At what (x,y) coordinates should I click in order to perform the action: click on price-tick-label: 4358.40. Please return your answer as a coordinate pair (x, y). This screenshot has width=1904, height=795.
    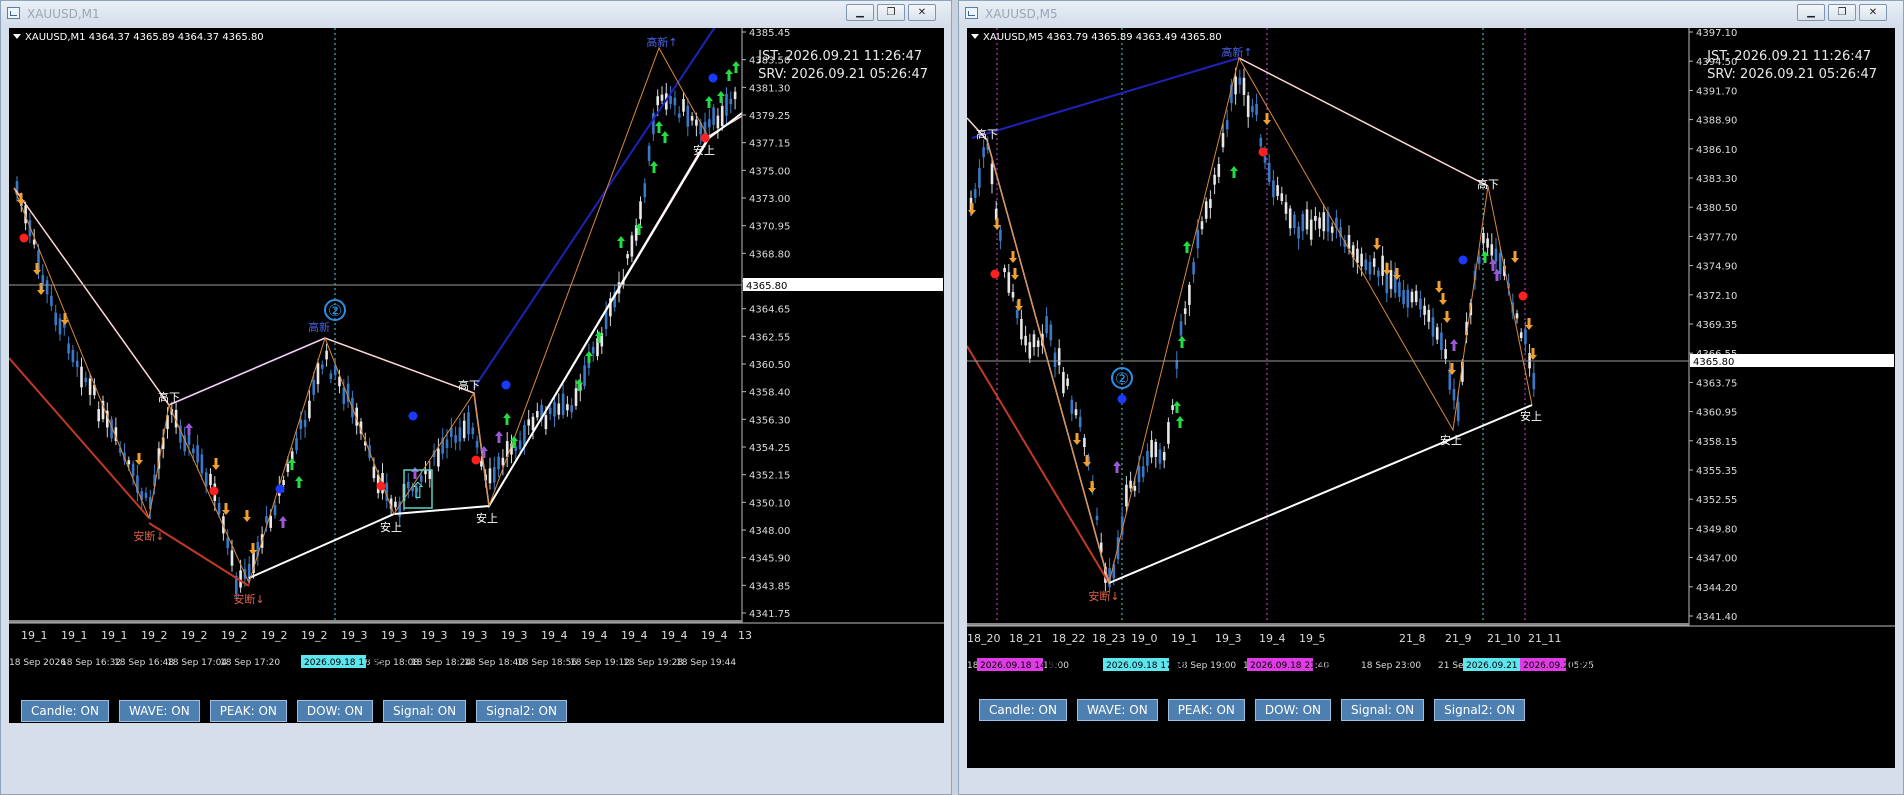
    Looking at the image, I should click on (769, 393).